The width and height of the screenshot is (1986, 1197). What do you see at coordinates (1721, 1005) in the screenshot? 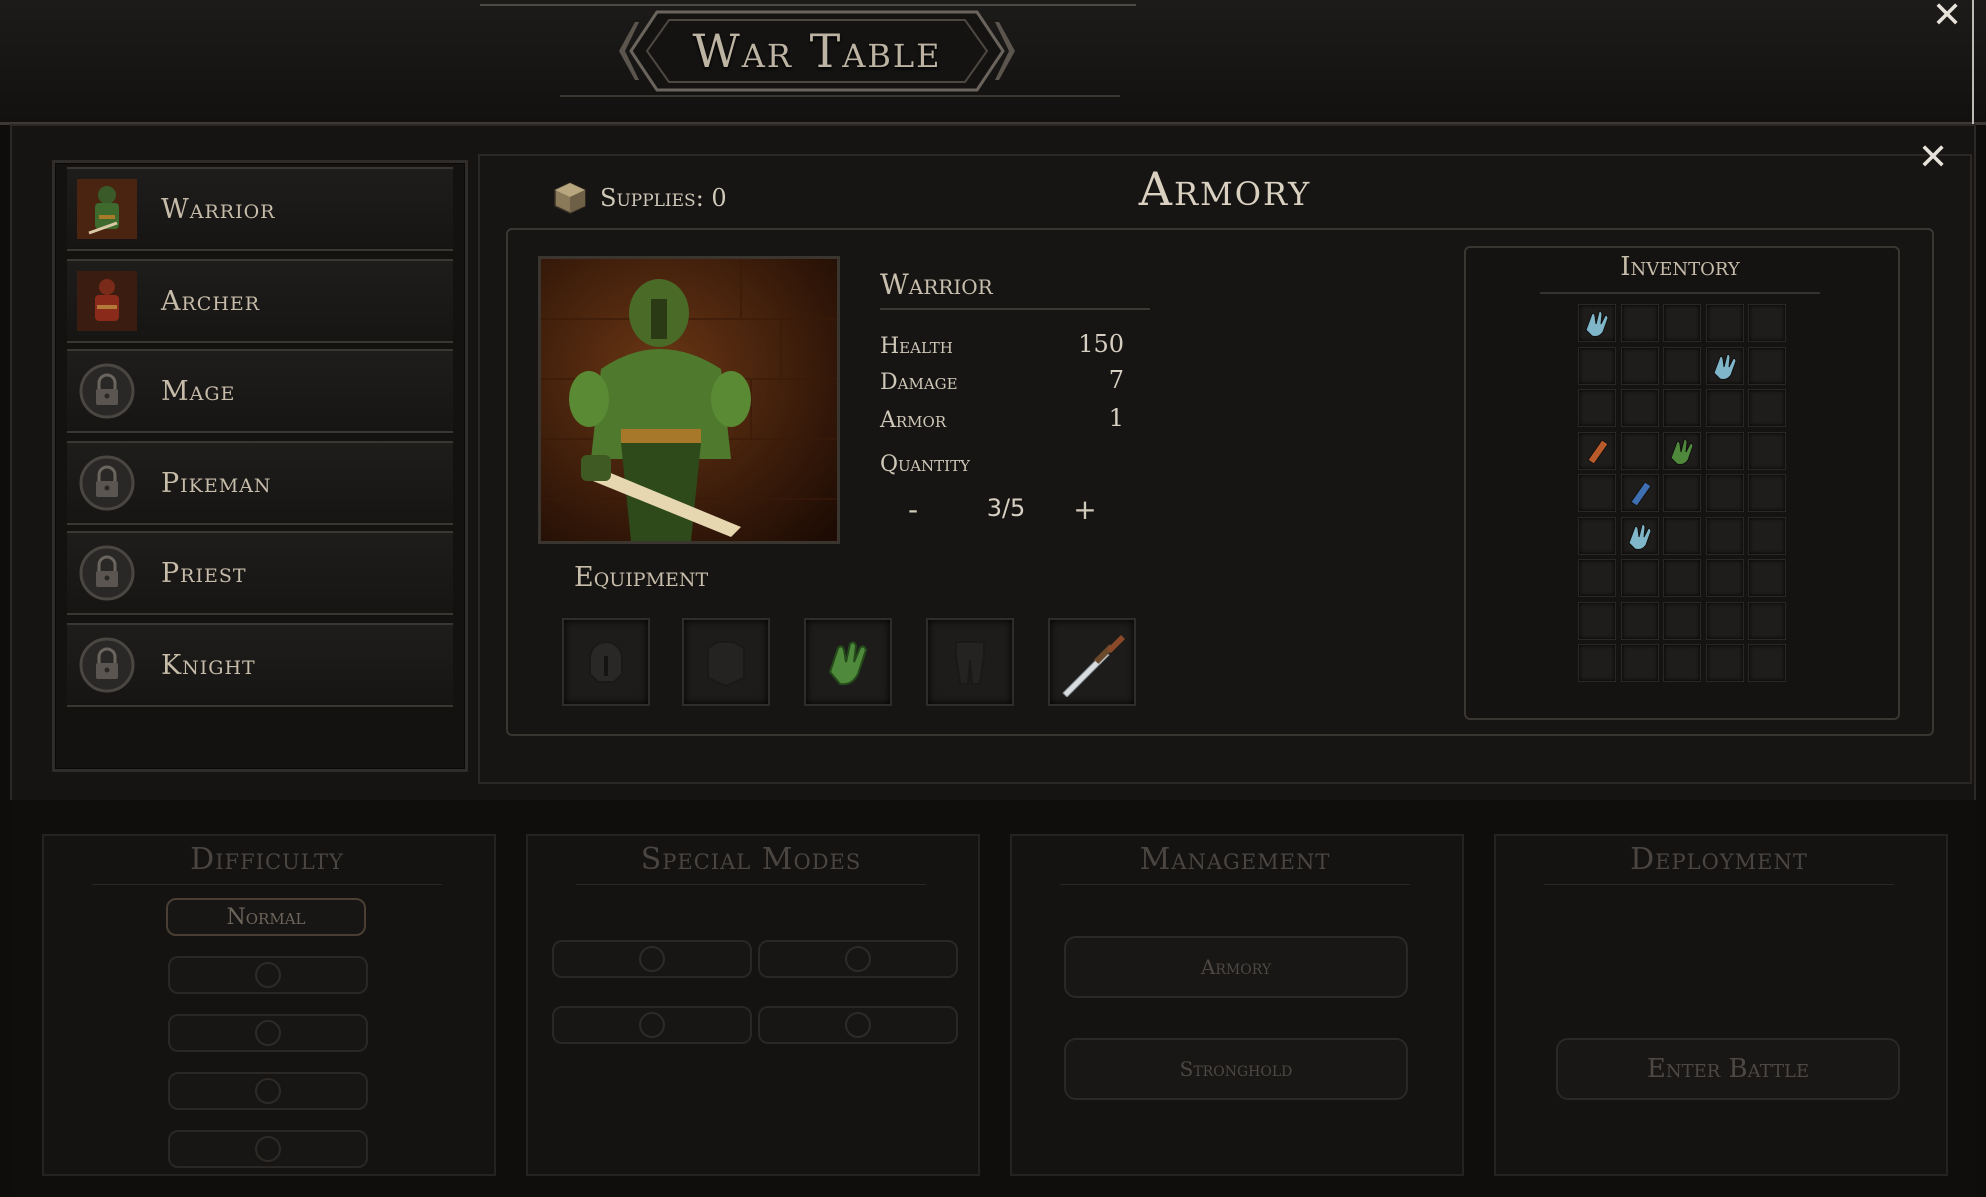
I see `deployment-panel` at bounding box center [1721, 1005].